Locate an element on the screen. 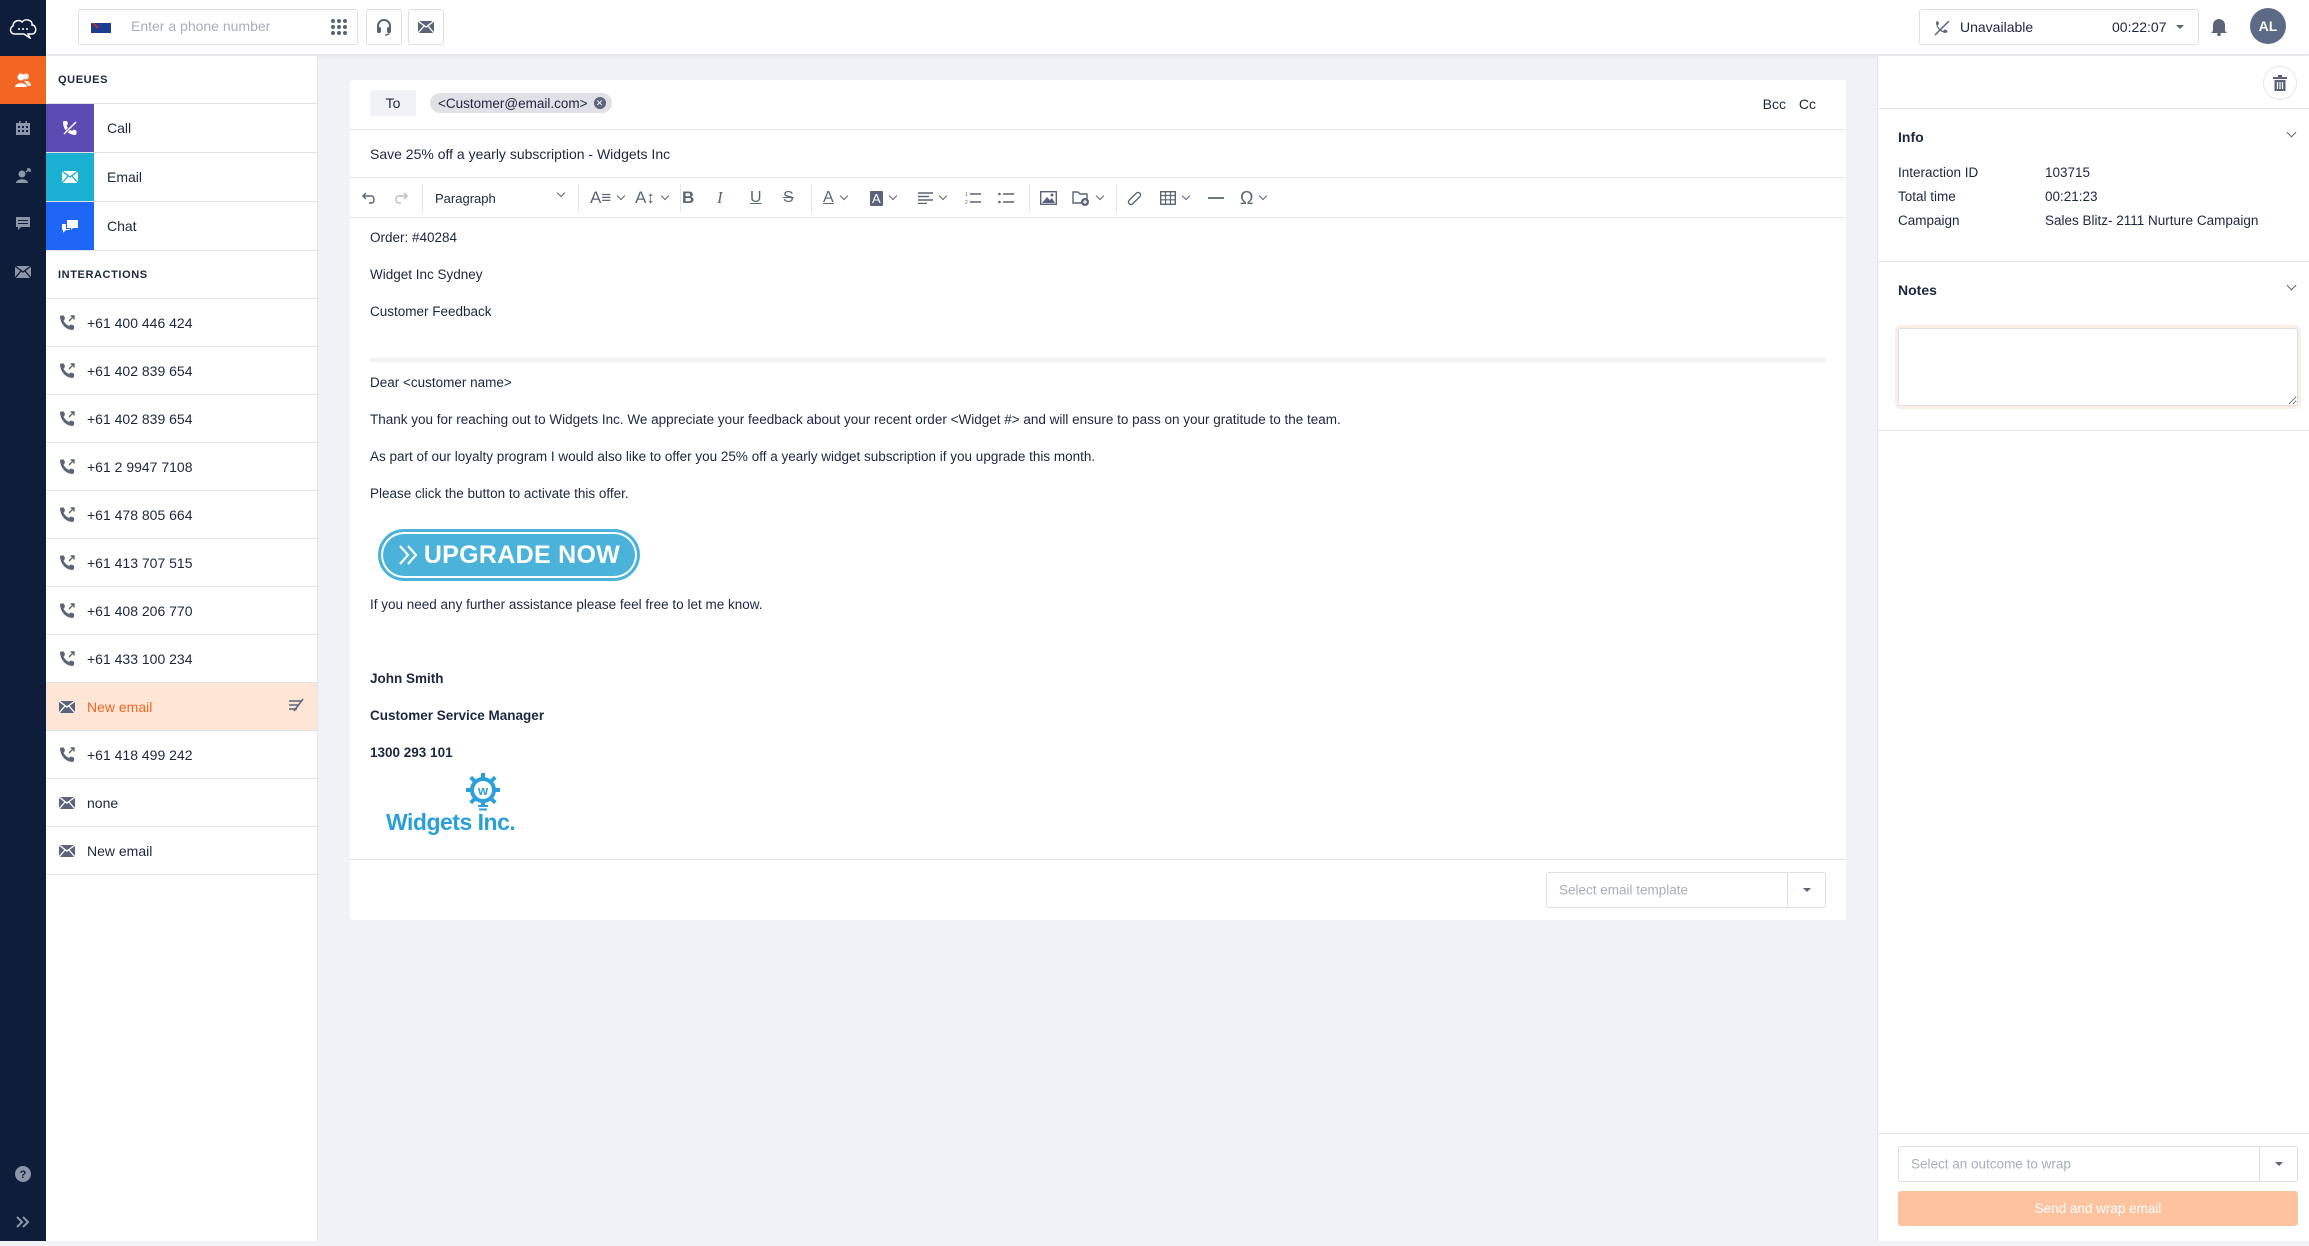 This screenshot has height=1246, width=2309. interaction-item: +61 400 446 424 is located at coordinates (181, 323).